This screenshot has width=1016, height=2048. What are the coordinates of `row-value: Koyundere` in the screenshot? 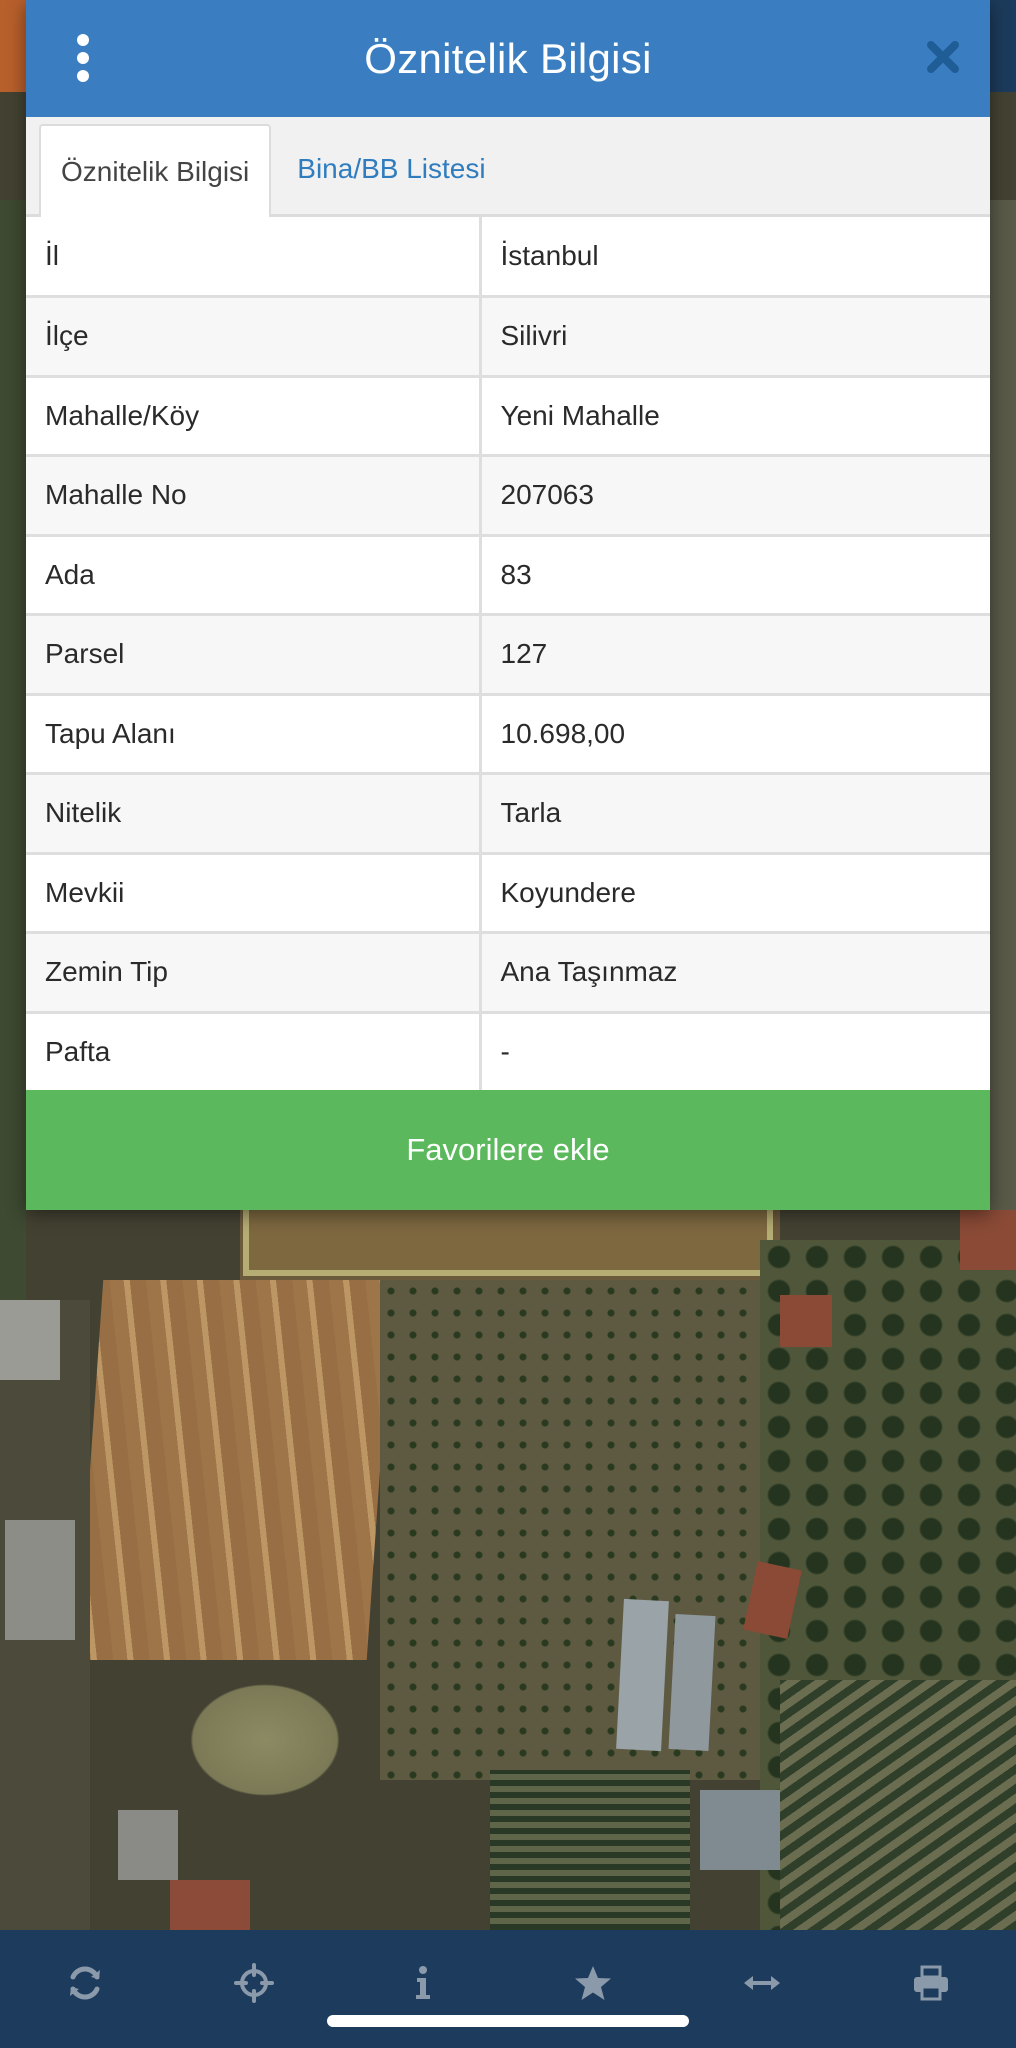 It's located at (735, 893).